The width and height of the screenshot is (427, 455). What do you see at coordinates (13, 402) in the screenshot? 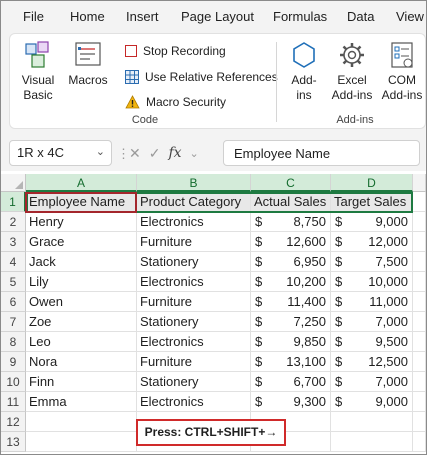
I see `row-header-11: 11` at bounding box center [13, 402].